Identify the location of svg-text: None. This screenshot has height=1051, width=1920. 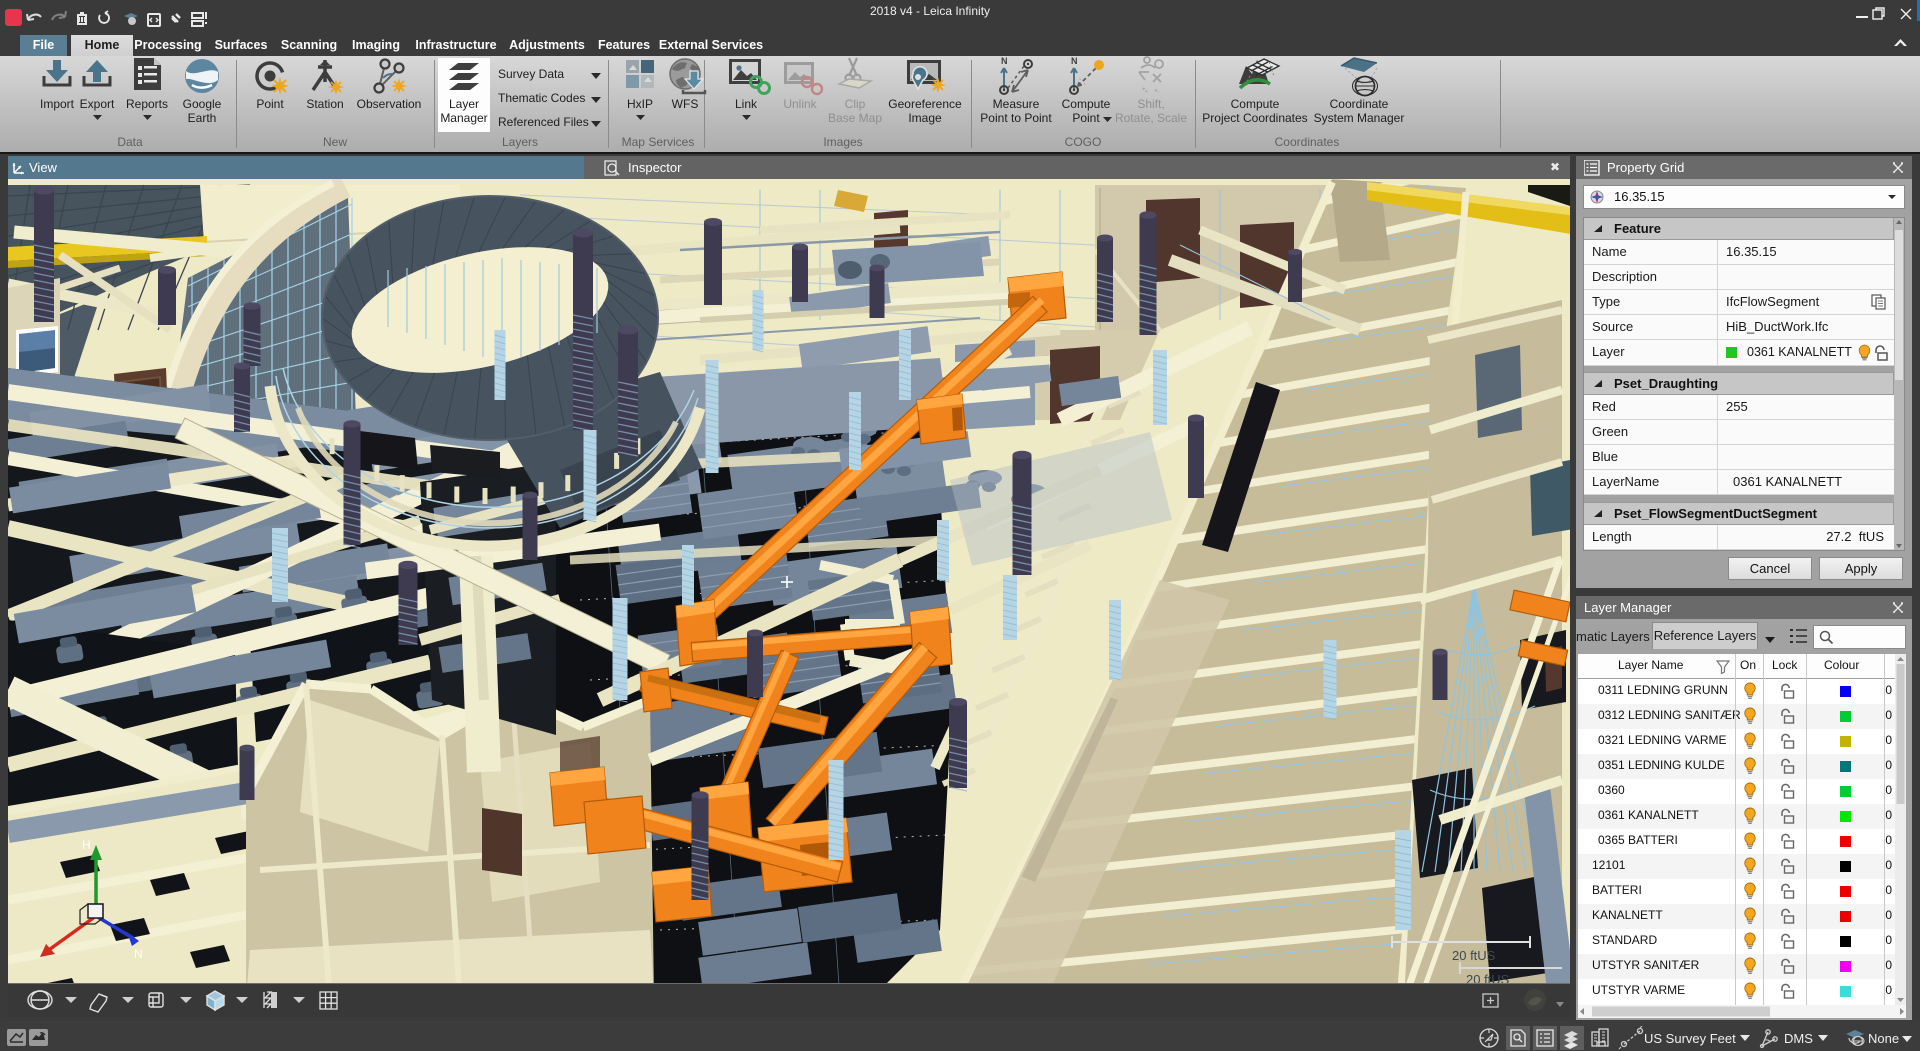
(1883, 1038).